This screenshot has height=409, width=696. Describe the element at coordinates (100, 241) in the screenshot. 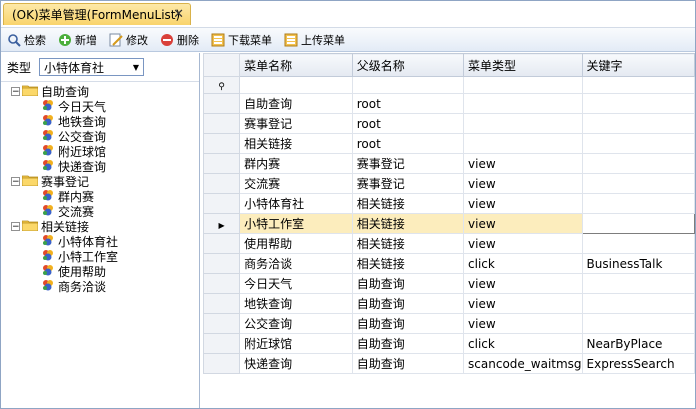

I see `tree-item: 小特体育社` at that location.